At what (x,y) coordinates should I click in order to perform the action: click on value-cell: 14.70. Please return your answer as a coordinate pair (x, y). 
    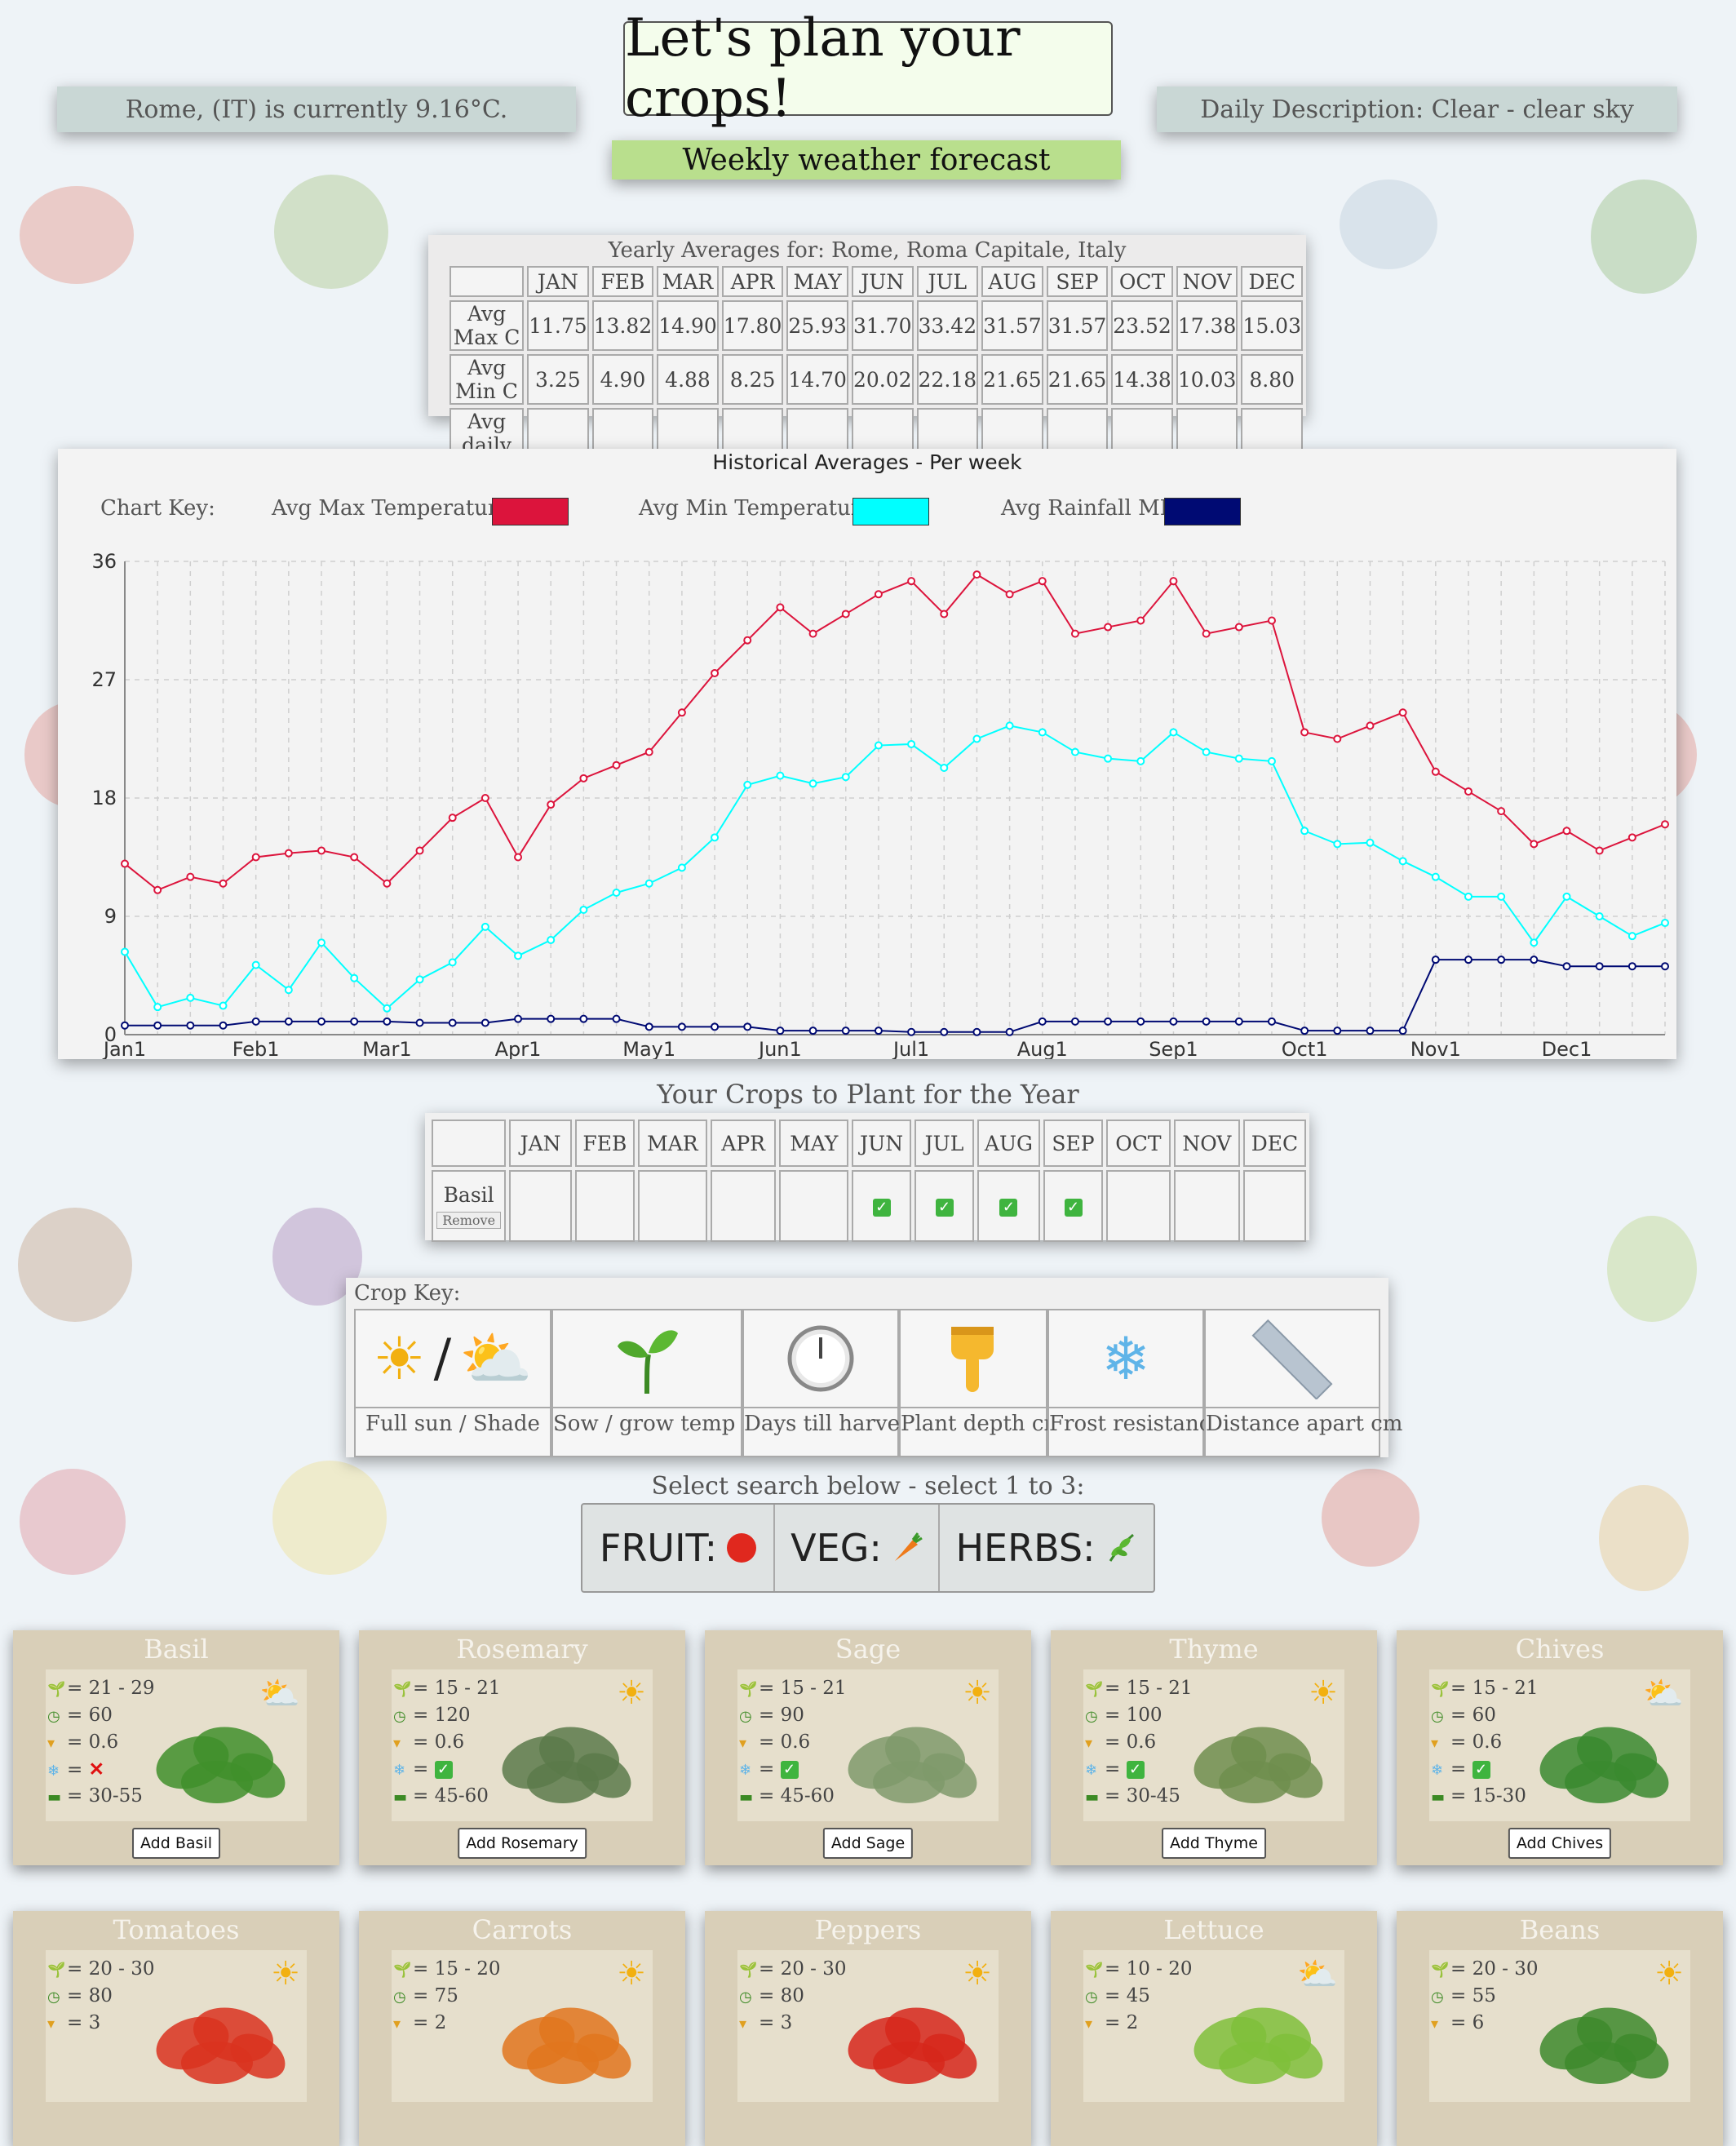
    Looking at the image, I should click on (817, 379).